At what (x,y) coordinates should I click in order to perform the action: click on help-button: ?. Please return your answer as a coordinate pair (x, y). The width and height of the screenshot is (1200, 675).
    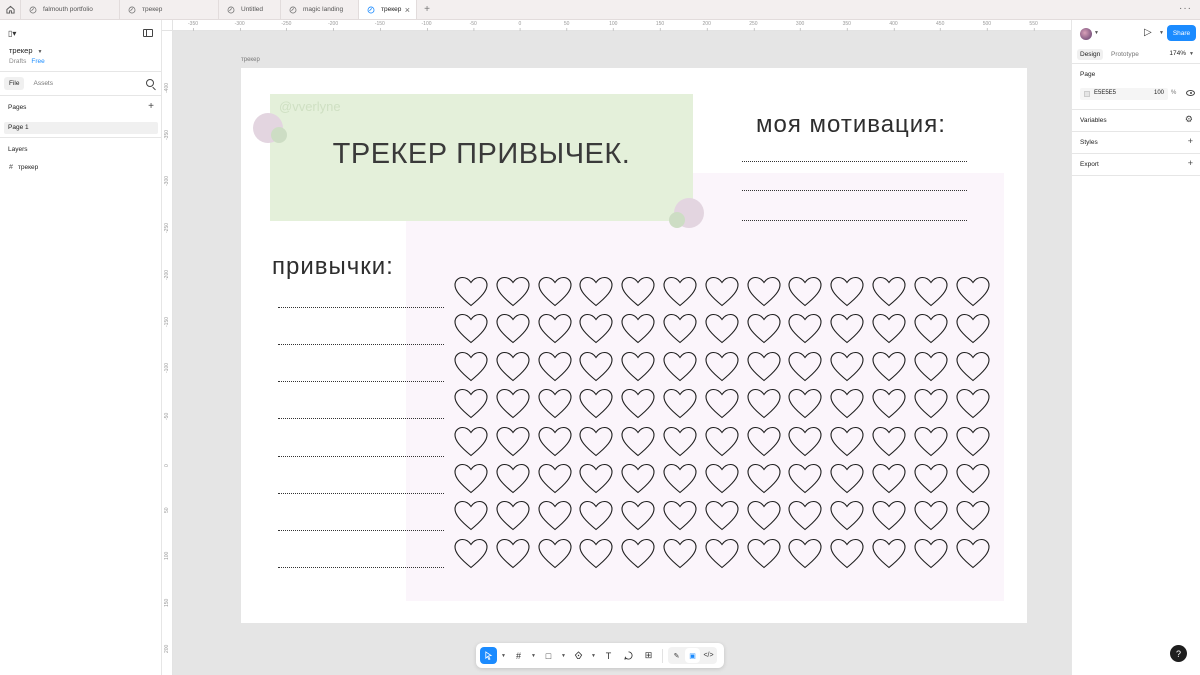
    Looking at the image, I should click on (1178, 653).